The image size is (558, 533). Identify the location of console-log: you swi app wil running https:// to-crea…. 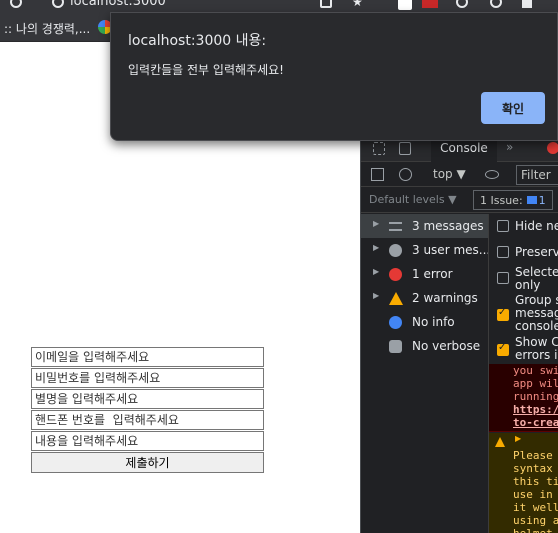
(523, 448).